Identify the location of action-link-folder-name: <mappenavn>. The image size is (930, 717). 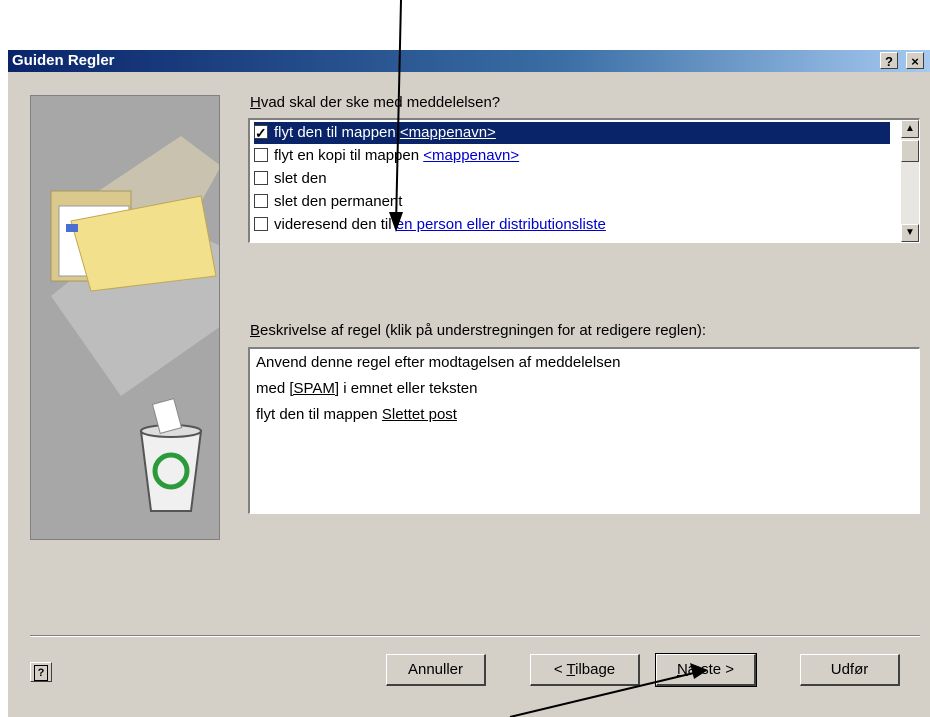
(448, 132).